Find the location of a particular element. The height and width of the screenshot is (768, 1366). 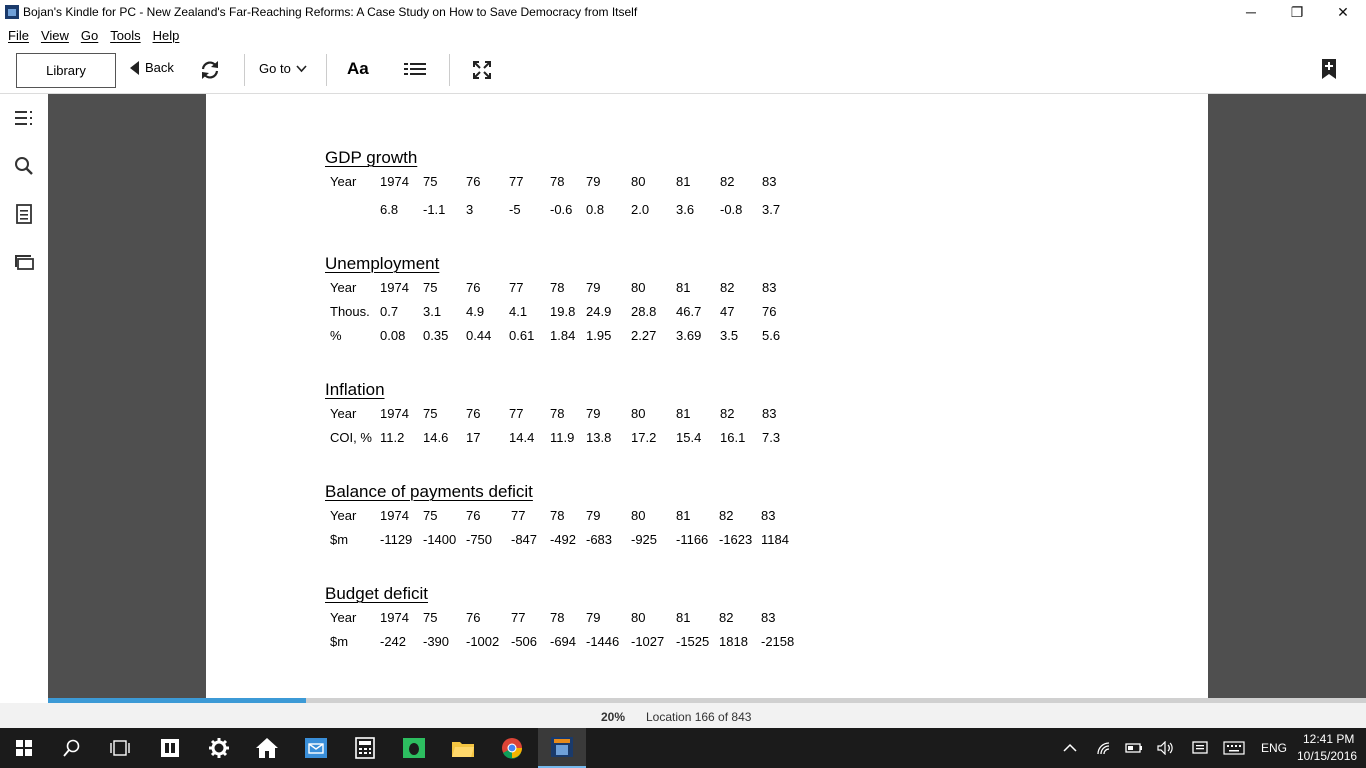

chevron-down-icon is located at coordinates (301, 69).